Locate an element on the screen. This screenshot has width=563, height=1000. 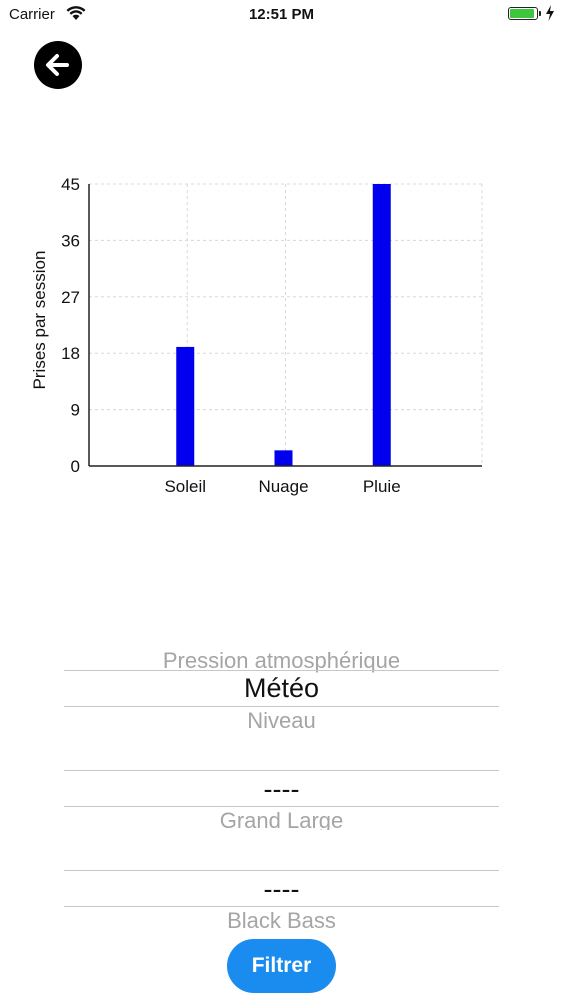
battery-icon is located at coordinates (523, 13).